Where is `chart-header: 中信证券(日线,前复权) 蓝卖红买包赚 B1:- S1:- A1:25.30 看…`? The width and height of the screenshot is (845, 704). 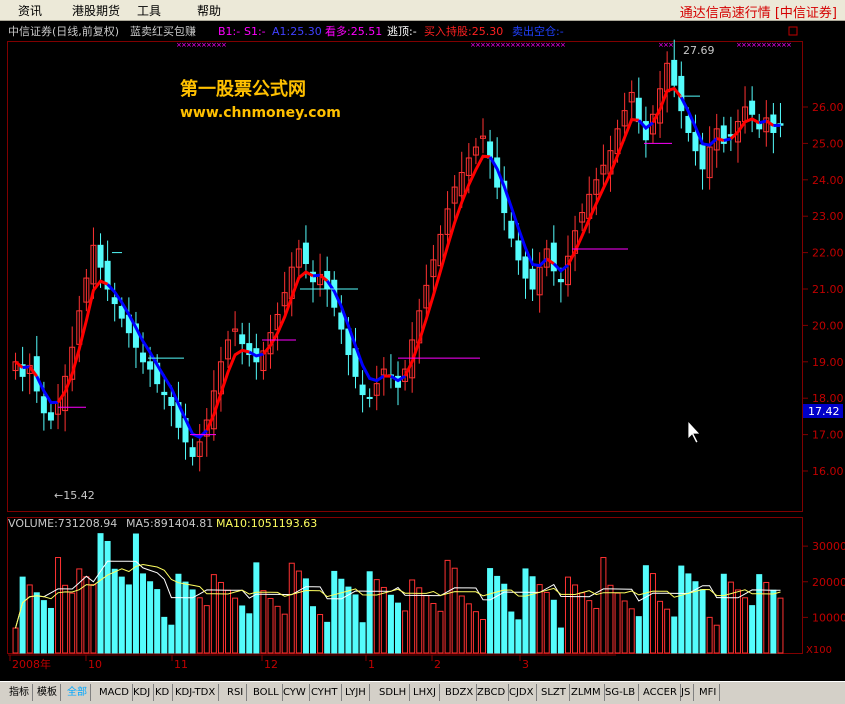 chart-header: 中信证券(日线,前复权) 蓝卖红买包赚 B1:- S1:- A1:25.30 看… is located at coordinates (286, 31).